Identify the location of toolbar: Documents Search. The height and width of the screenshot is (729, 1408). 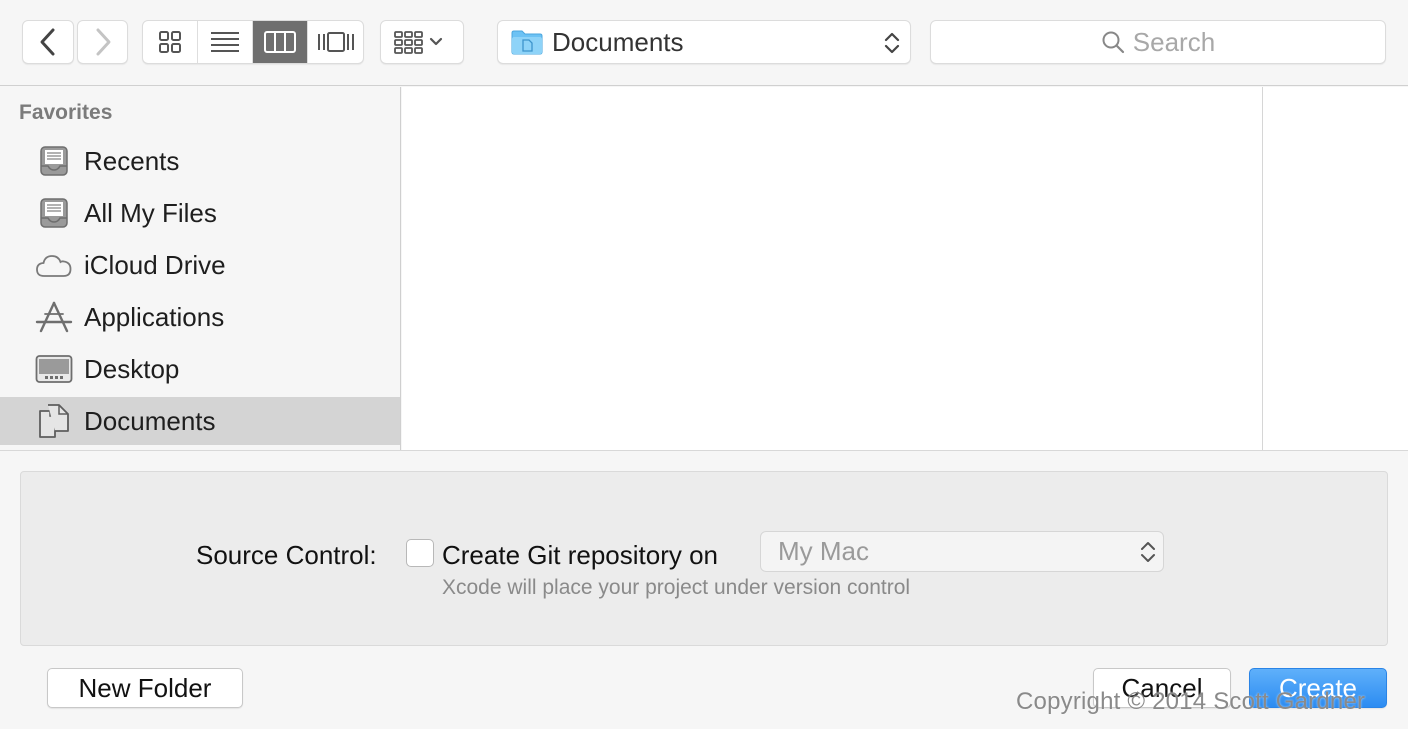
(704, 43).